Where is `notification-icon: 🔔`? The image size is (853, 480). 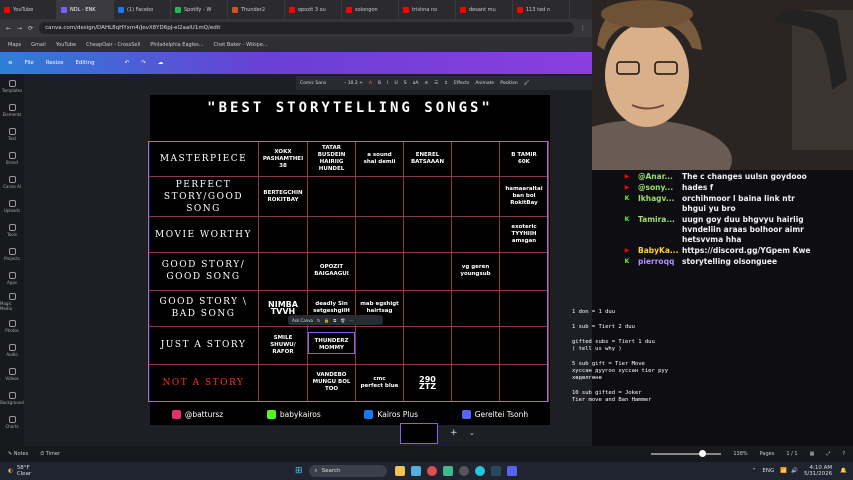
notification-icon: 🔔 is located at coordinates (843, 471).